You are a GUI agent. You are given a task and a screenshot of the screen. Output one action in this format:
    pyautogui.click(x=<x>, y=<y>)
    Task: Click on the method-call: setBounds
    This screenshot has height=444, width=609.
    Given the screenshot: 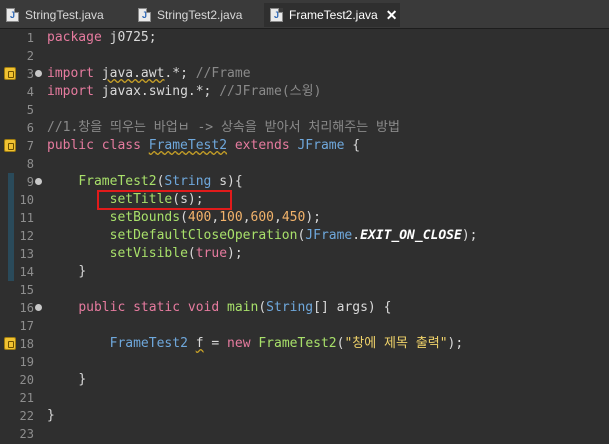 What is the action you would take?
    pyautogui.click(x=145, y=217)
    